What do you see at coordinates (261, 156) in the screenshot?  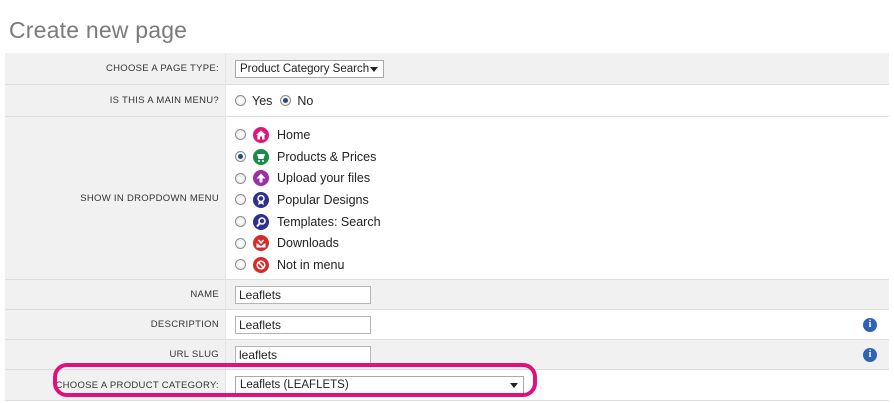 I see `products-icon` at bounding box center [261, 156].